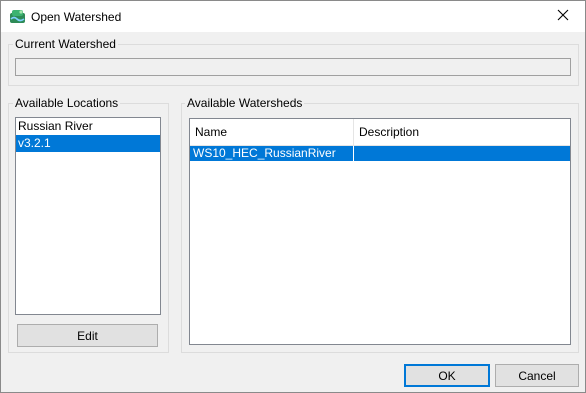 This screenshot has height=393, width=586. Describe the element at coordinates (88, 143) in the screenshot. I see `list-item: v3.2.1` at that location.